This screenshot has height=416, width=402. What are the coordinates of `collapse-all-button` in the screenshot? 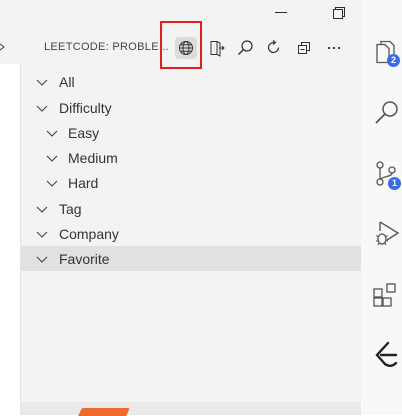 It's located at (304, 48).